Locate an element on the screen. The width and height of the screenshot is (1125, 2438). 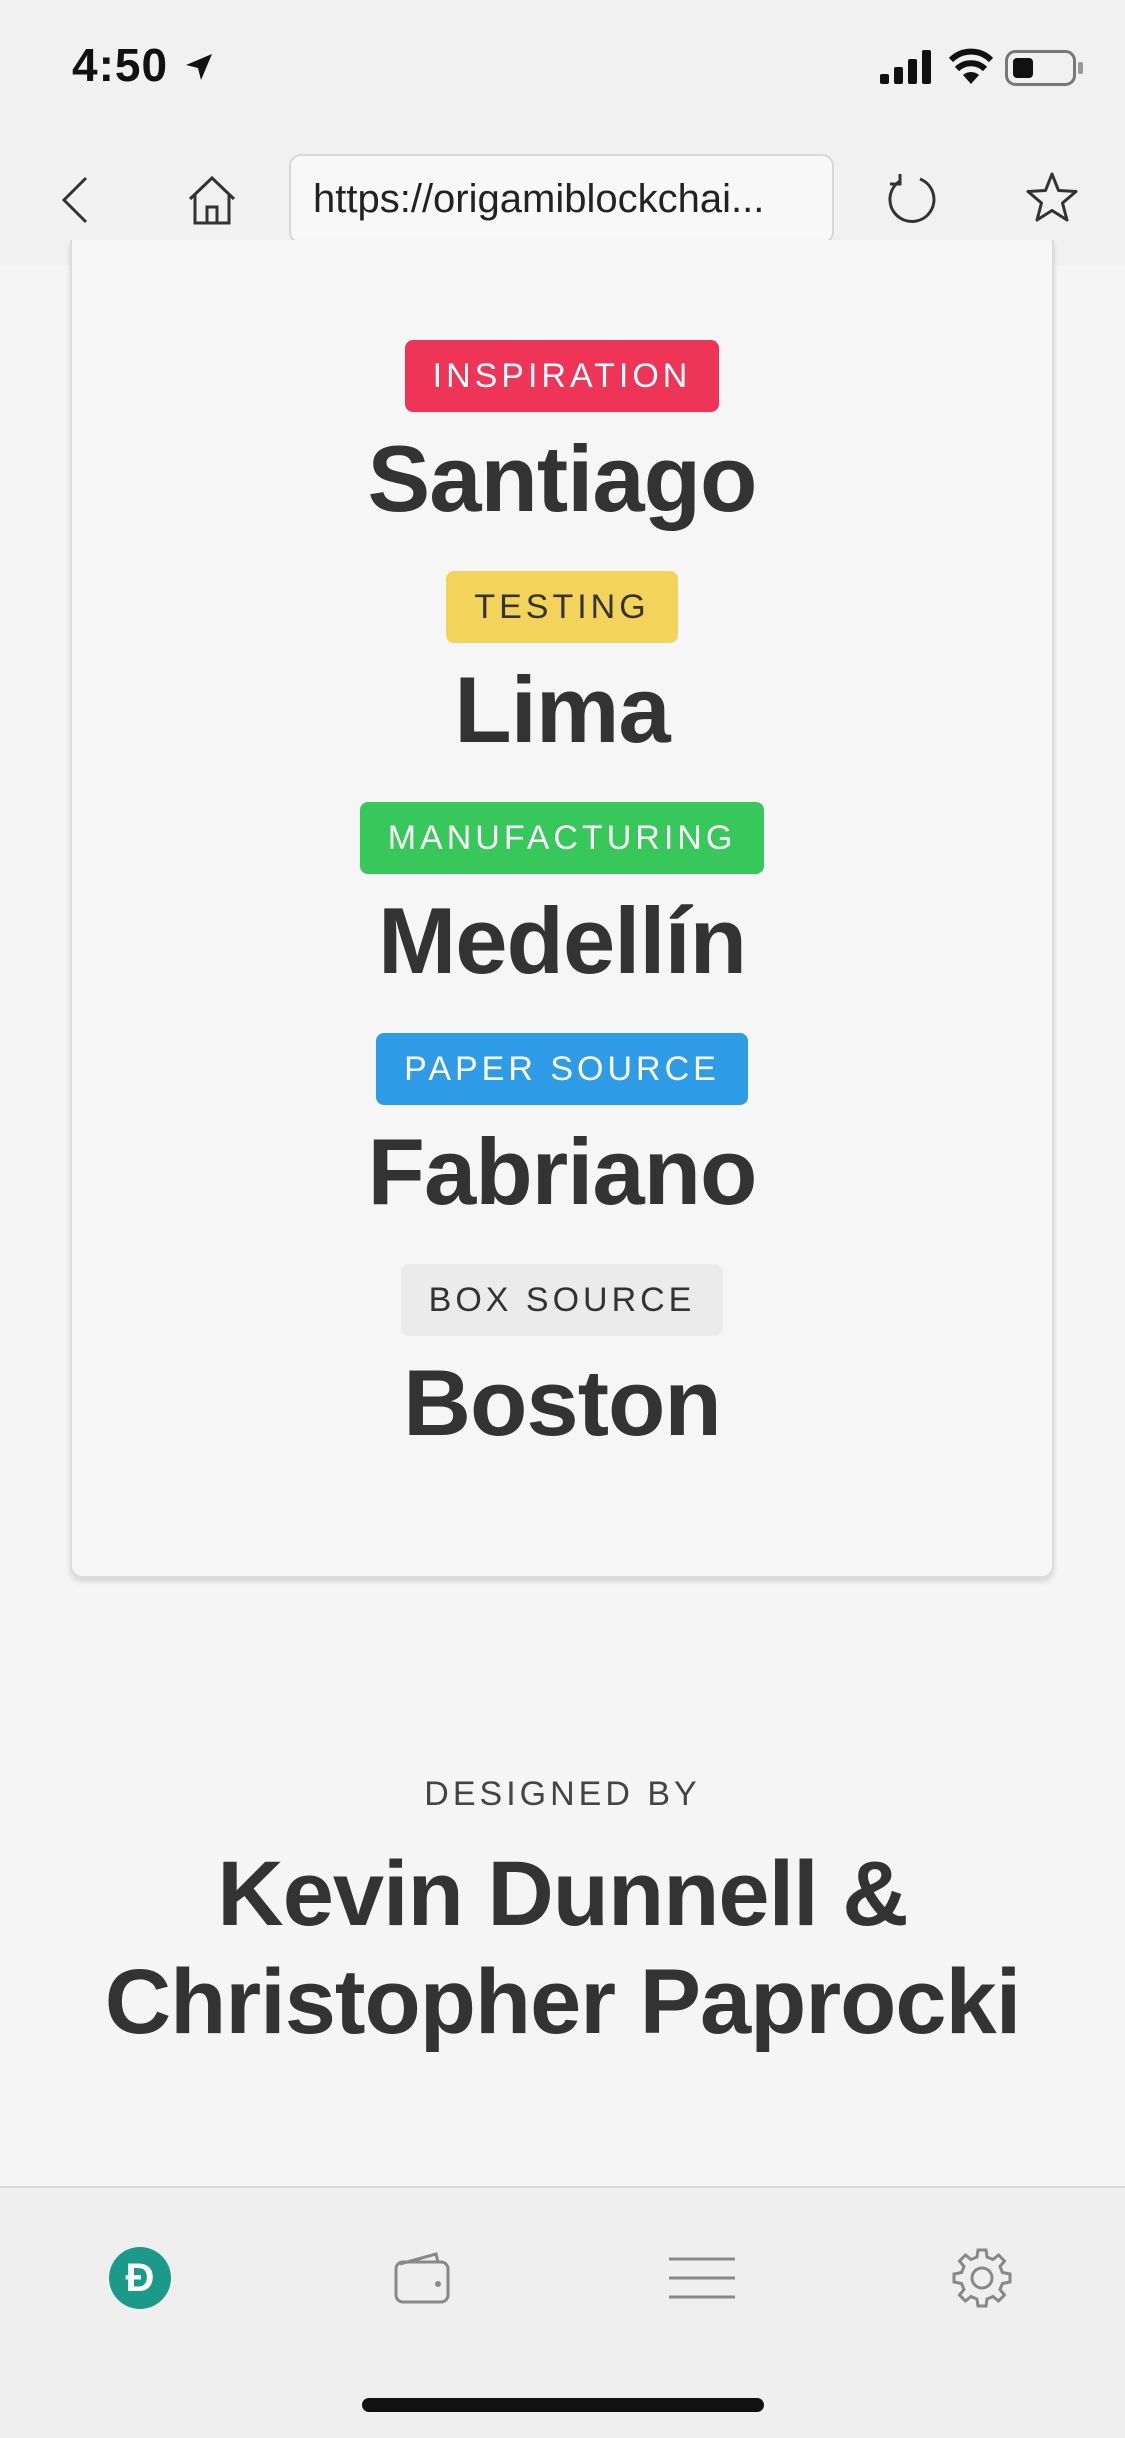
gear-icon is located at coordinates (982, 2278).